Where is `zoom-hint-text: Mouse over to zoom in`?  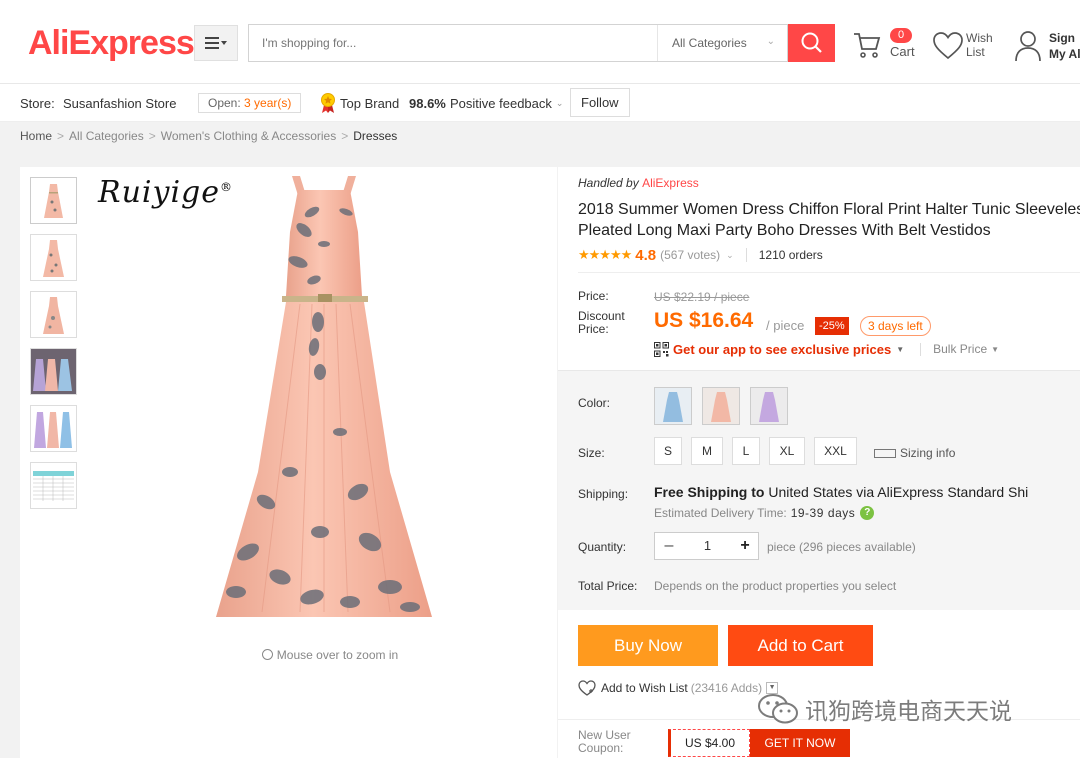
zoom-hint-text: Mouse over to zoom in is located at coordinates (337, 655).